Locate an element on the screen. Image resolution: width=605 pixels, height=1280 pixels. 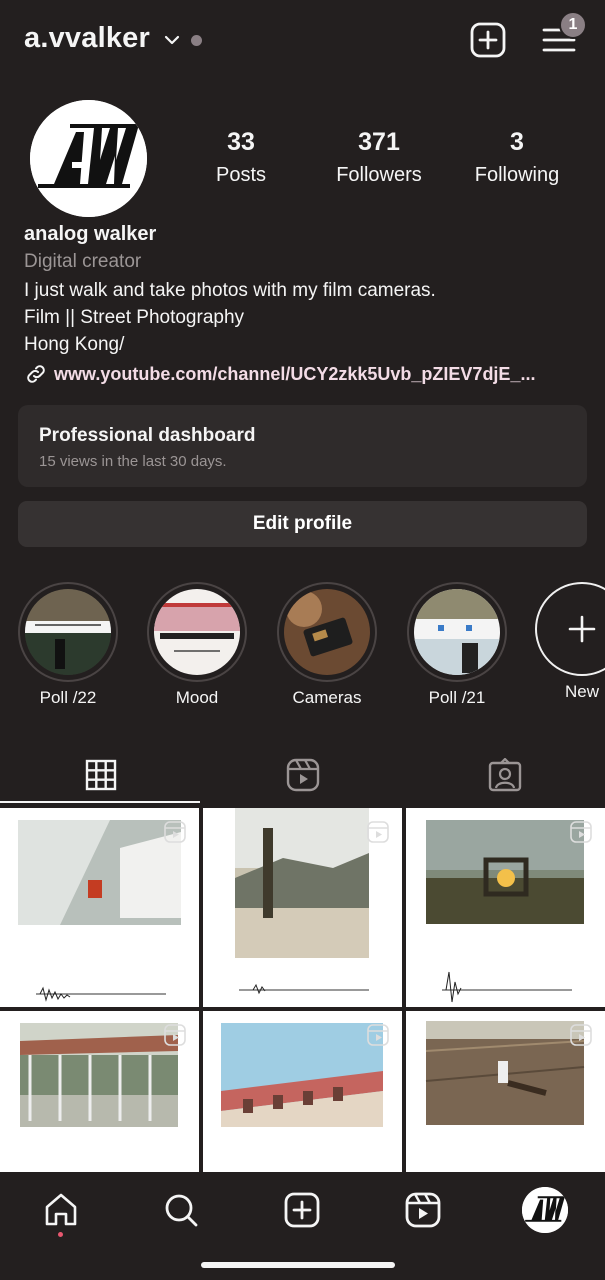
profile-category: Digital creator is located at coordinates (83, 261).